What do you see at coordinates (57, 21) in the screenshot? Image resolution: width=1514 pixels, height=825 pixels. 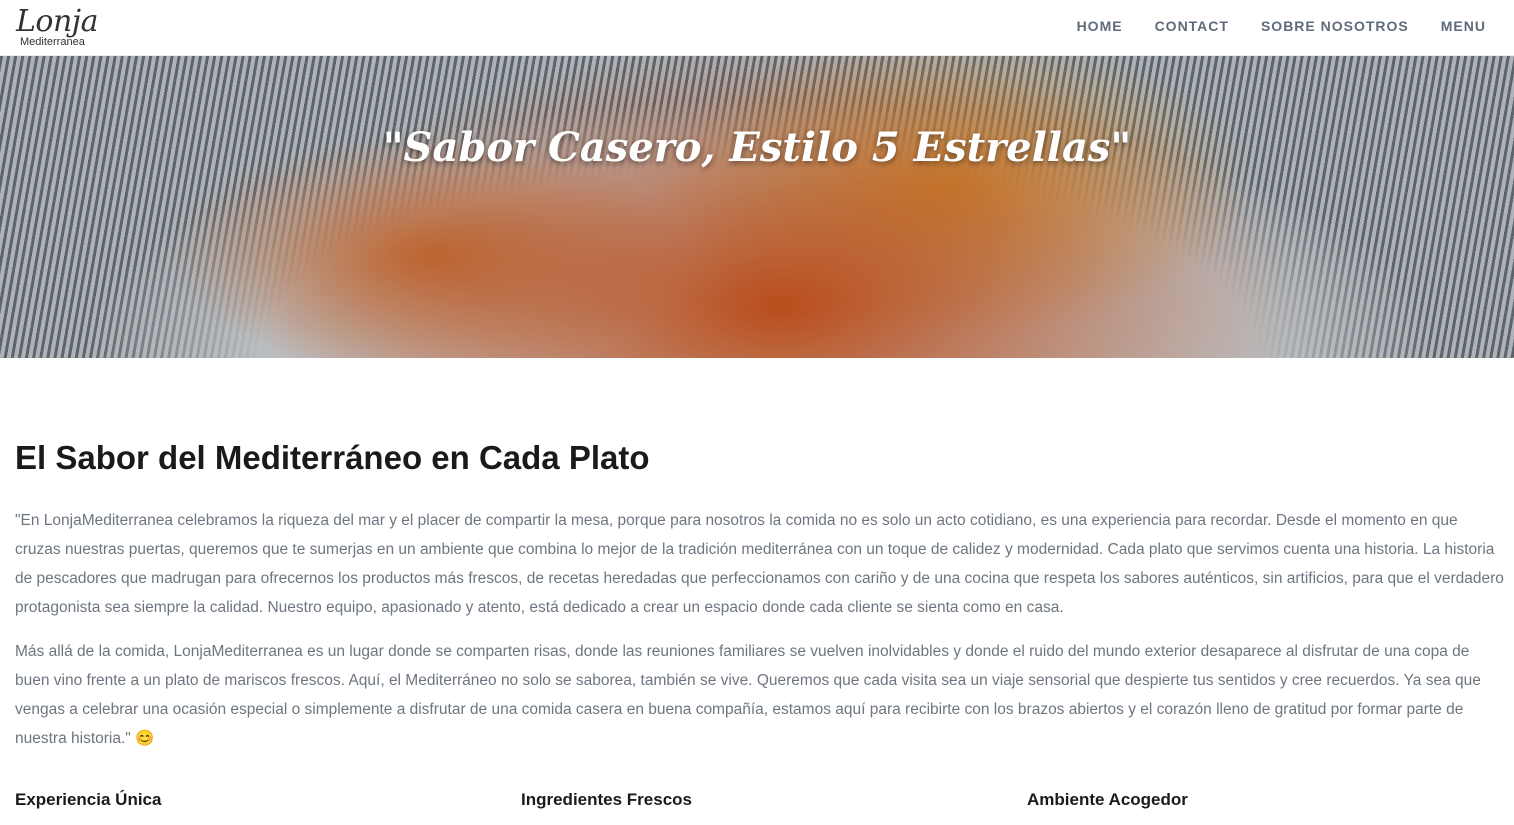 I see `logo-script-text: Lonja` at bounding box center [57, 21].